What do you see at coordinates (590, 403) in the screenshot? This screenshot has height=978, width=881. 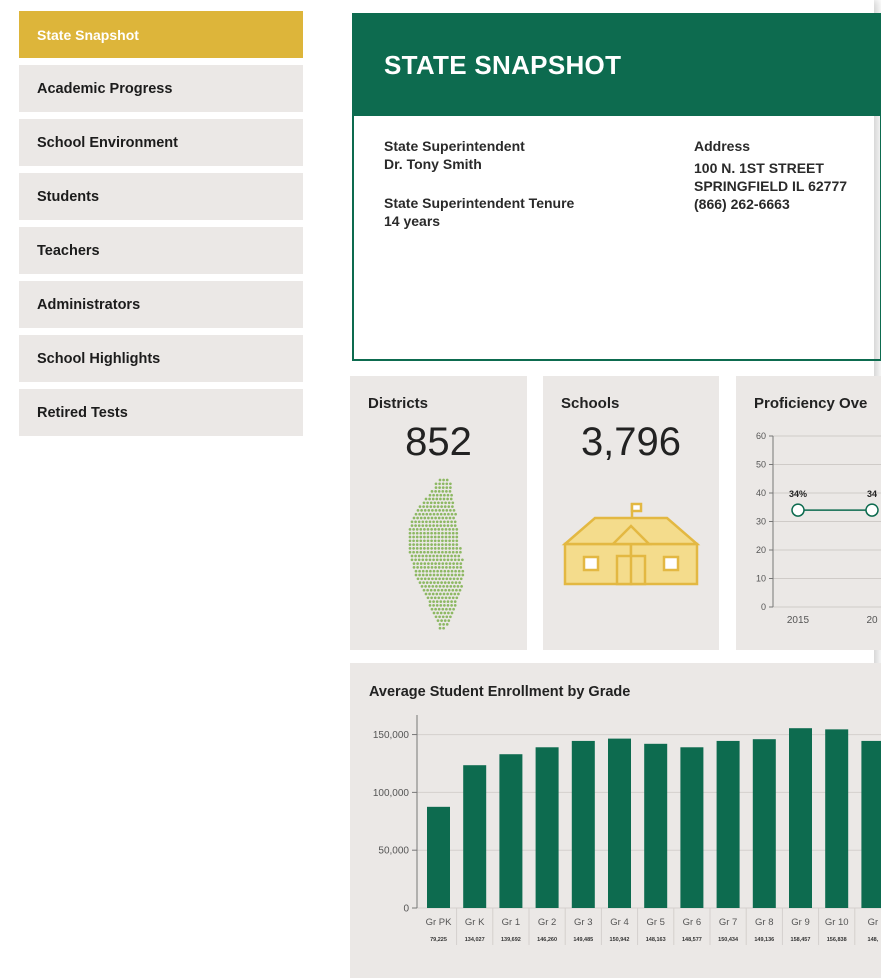 I see `schools-label: Schools` at bounding box center [590, 403].